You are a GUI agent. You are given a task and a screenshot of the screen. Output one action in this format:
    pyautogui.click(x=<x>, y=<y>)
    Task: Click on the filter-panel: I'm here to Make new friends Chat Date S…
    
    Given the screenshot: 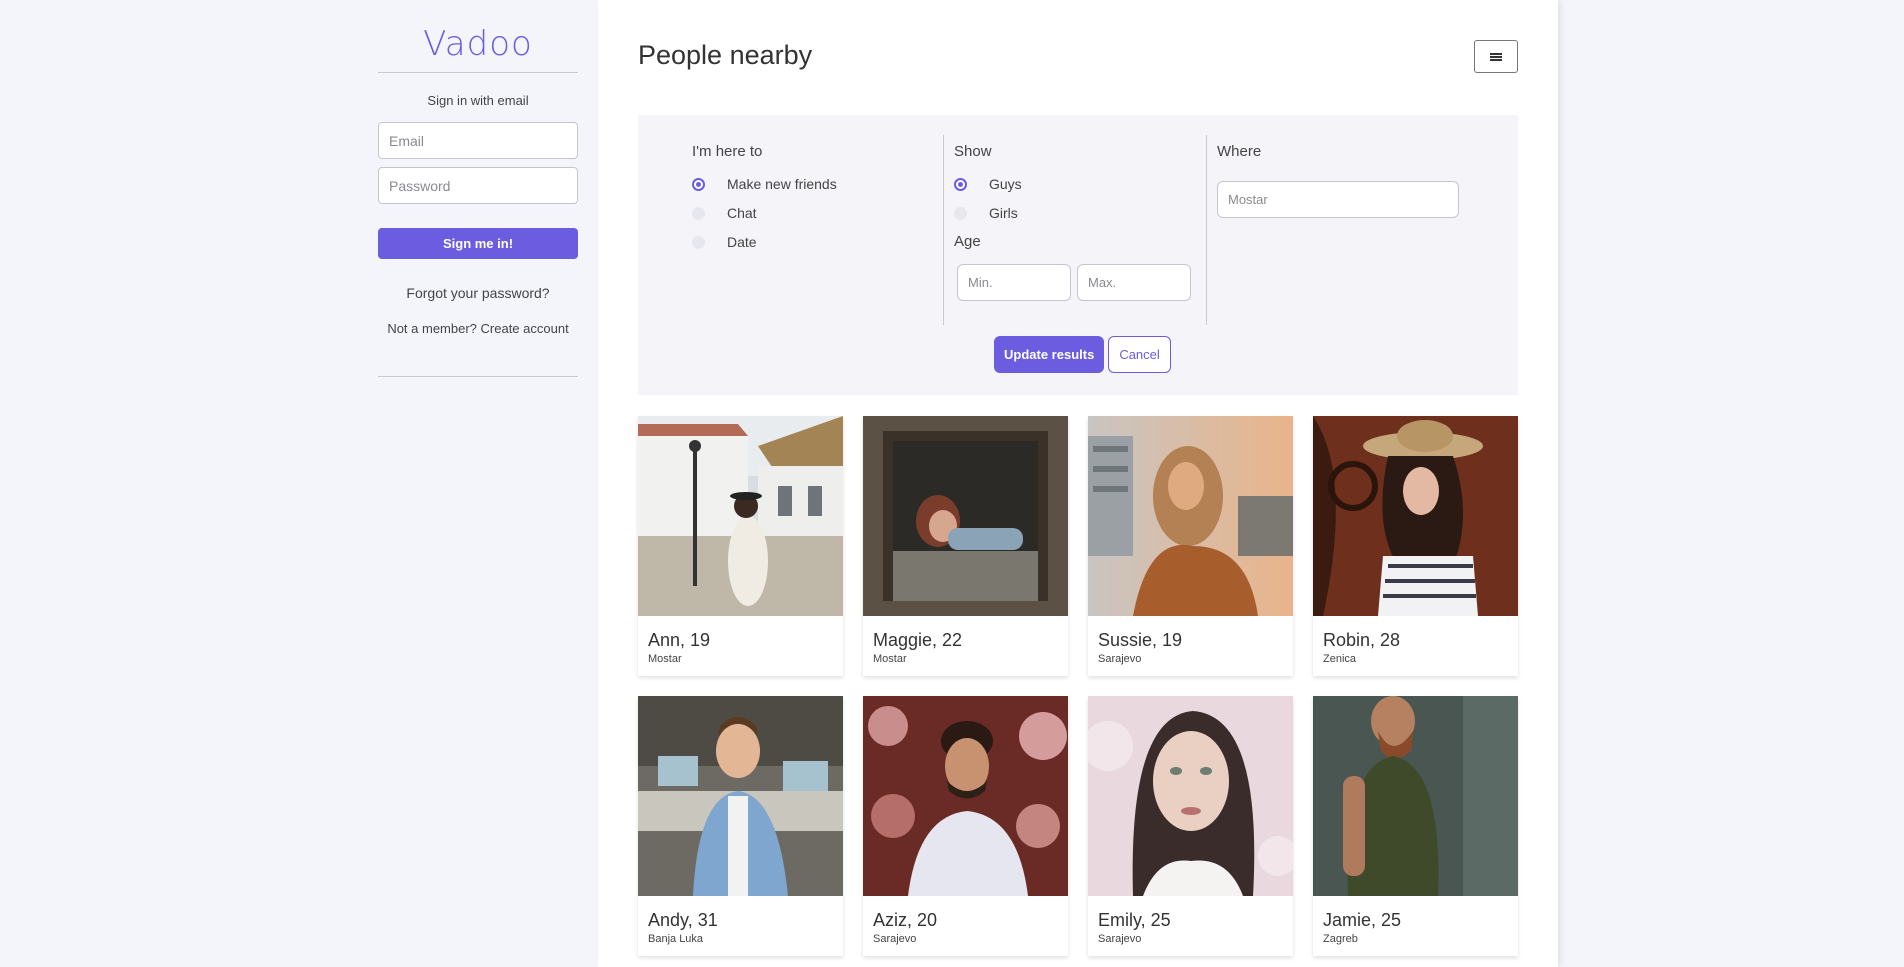 What is the action you would take?
    pyautogui.click(x=1078, y=255)
    